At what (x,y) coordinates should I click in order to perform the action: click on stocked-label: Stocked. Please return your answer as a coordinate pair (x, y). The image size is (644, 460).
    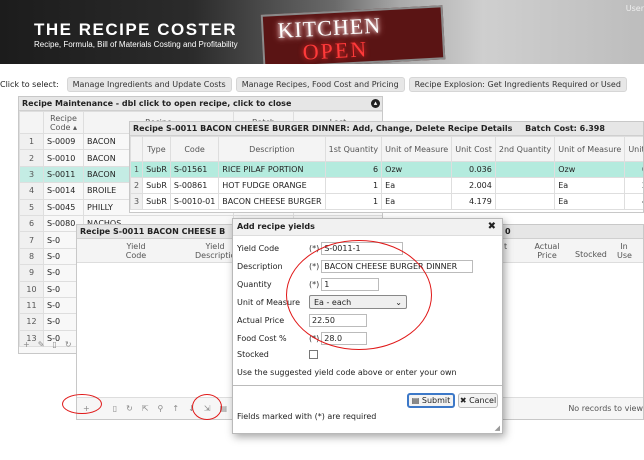
    Looking at the image, I should click on (253, 354).